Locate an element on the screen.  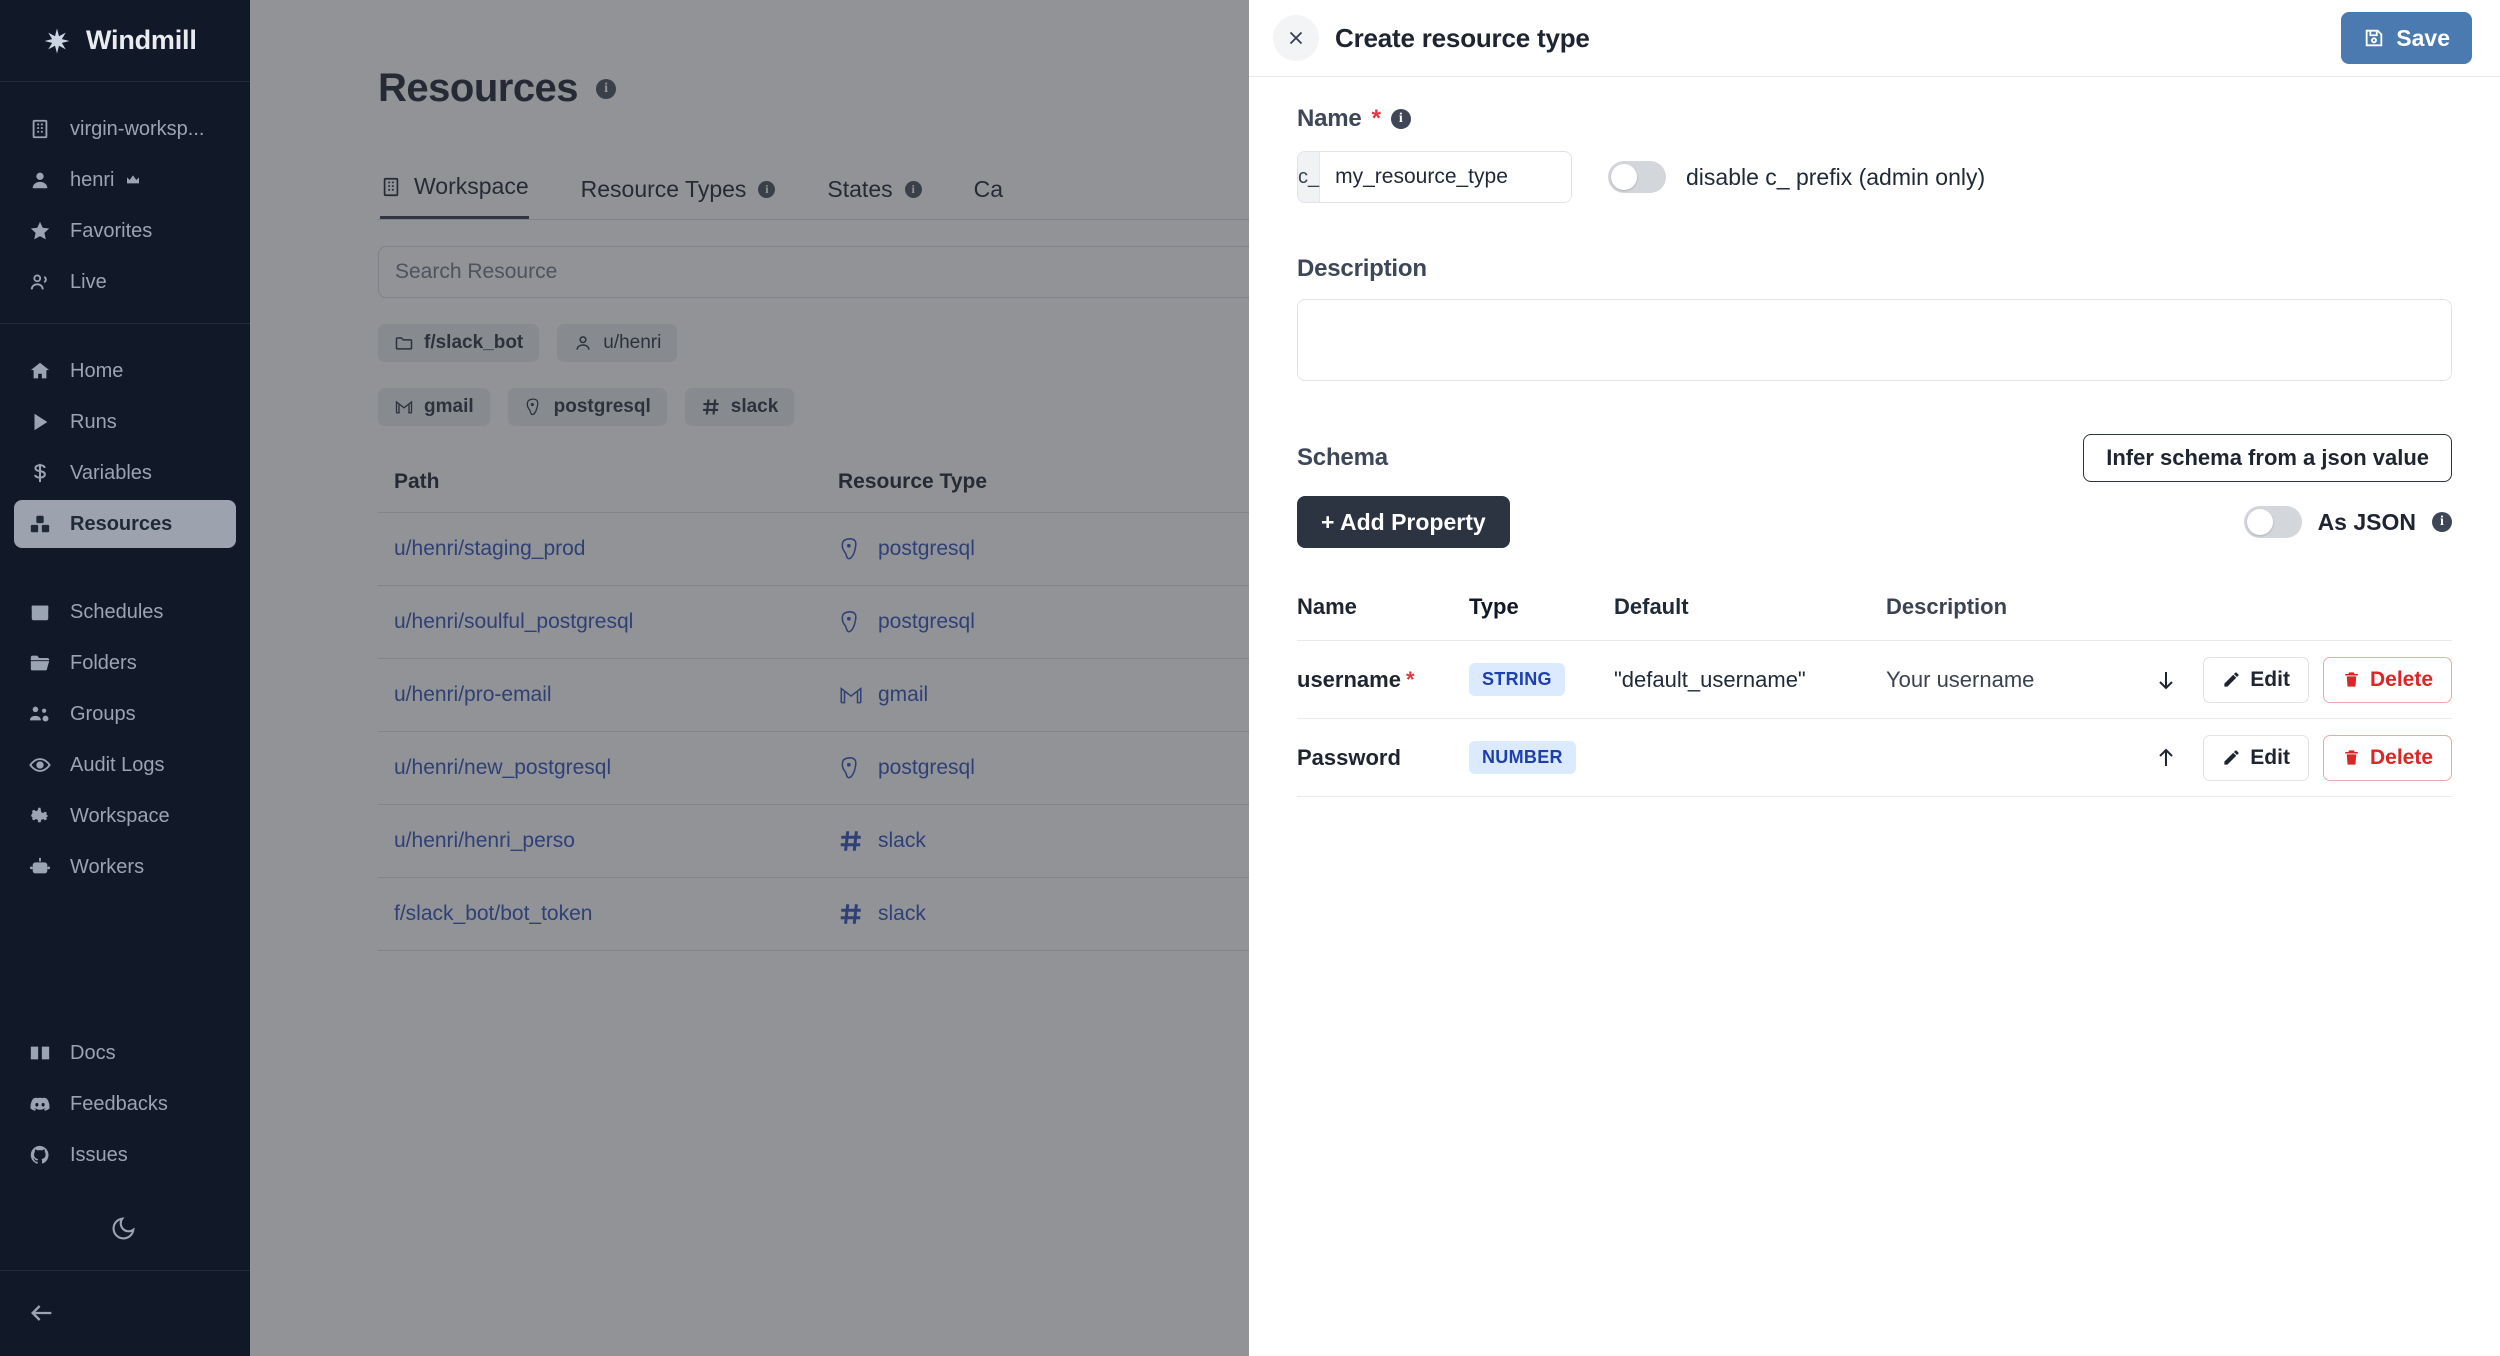
sidebar-item-label: Docs is located at coordinates (93, 1052).